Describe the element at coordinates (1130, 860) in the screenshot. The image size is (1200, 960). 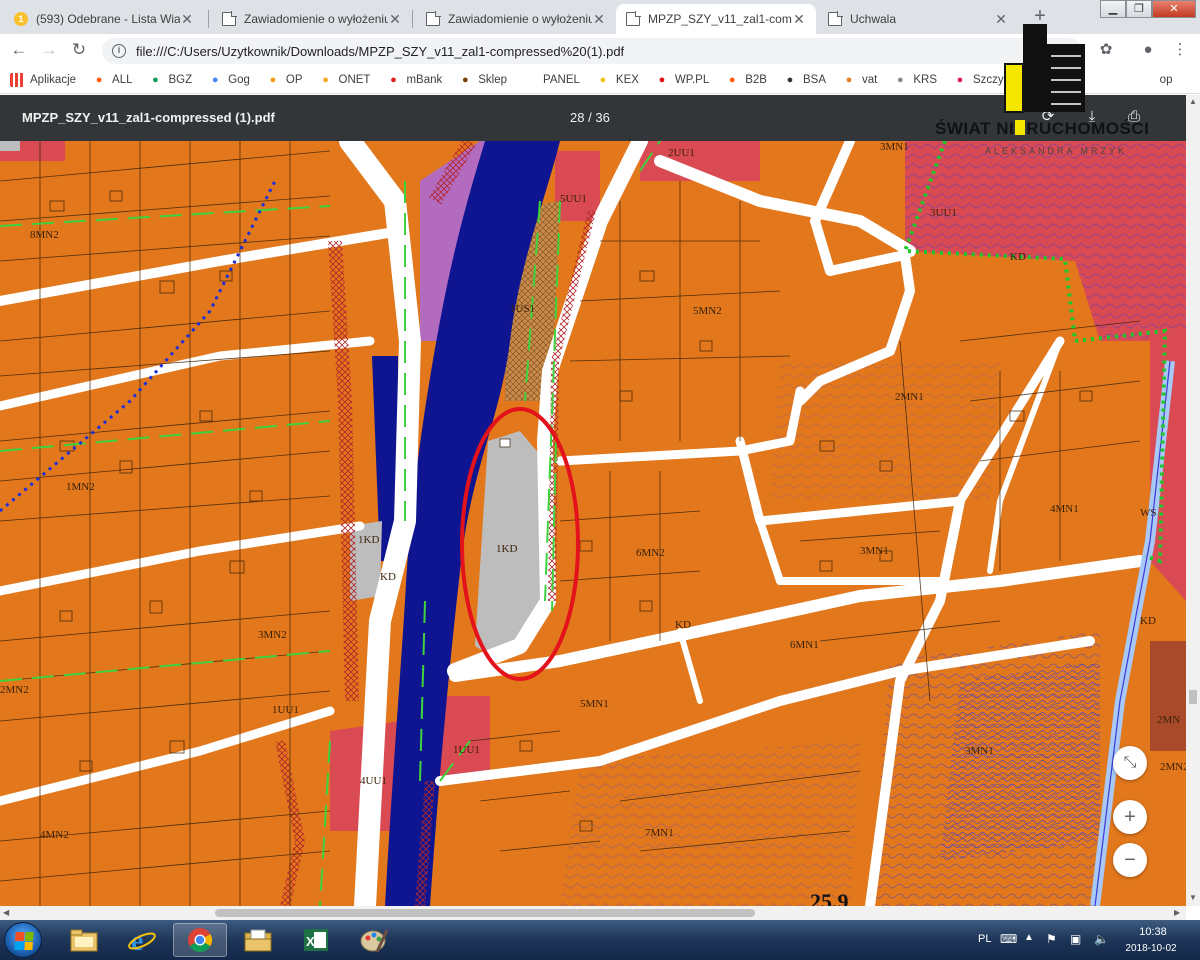
I see `zoom-out-button: −` at that location.